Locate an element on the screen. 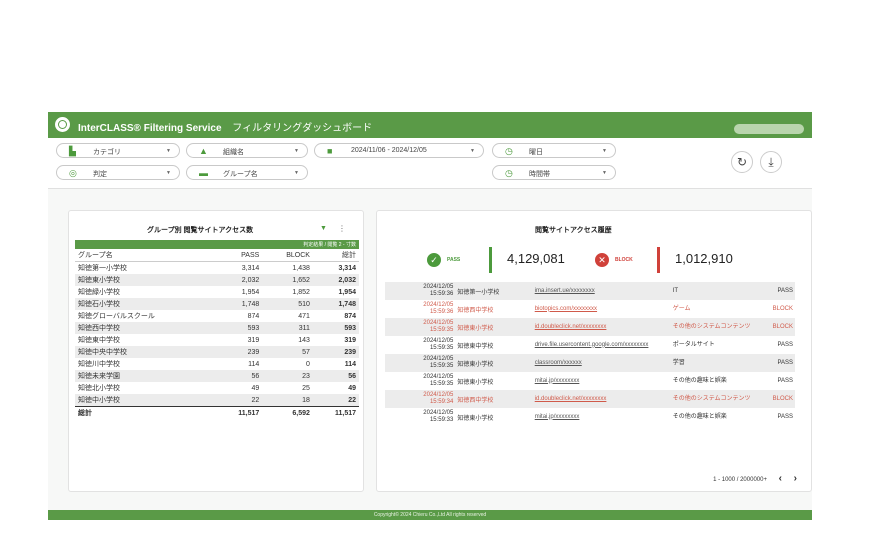 The image size is (872, 554). access-url-link: ima.insert.ue/xxxxxxxx is located at coordinates (601, 291).